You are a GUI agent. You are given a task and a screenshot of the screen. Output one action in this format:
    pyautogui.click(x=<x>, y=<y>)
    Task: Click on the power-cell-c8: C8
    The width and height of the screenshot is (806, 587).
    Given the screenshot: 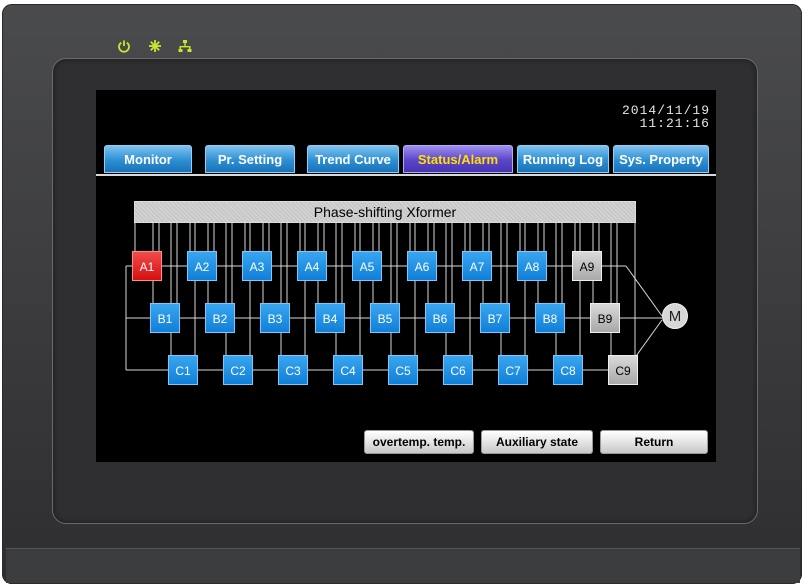 What is the action you would take?
    pyautogui.click(x=568, y=370)
    